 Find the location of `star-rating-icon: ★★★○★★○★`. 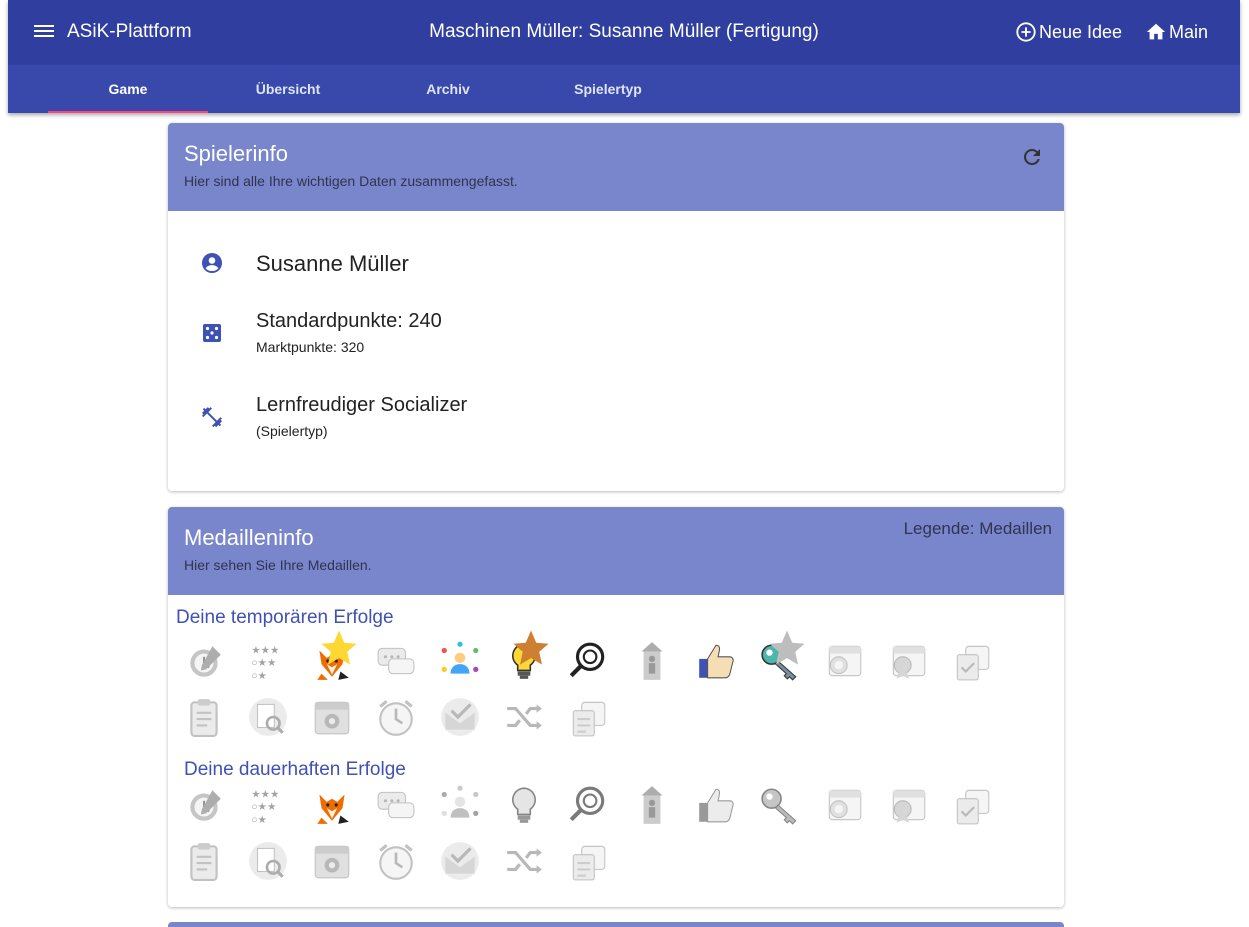

star-rating-icon: ★★★○★★○★ is located at coordinates (265, 807).